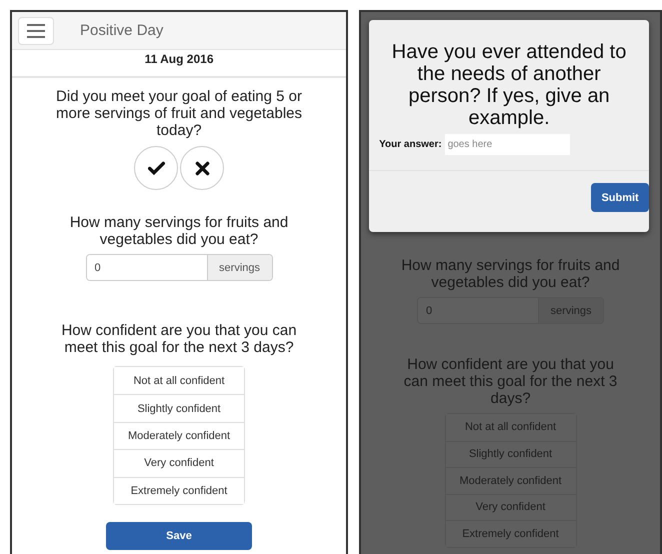 The image size is (662, 554). What do you see at coordinates (507, 144) in the screenshot?
I see `answer-field: goes here` at bounding box center [507, 144].